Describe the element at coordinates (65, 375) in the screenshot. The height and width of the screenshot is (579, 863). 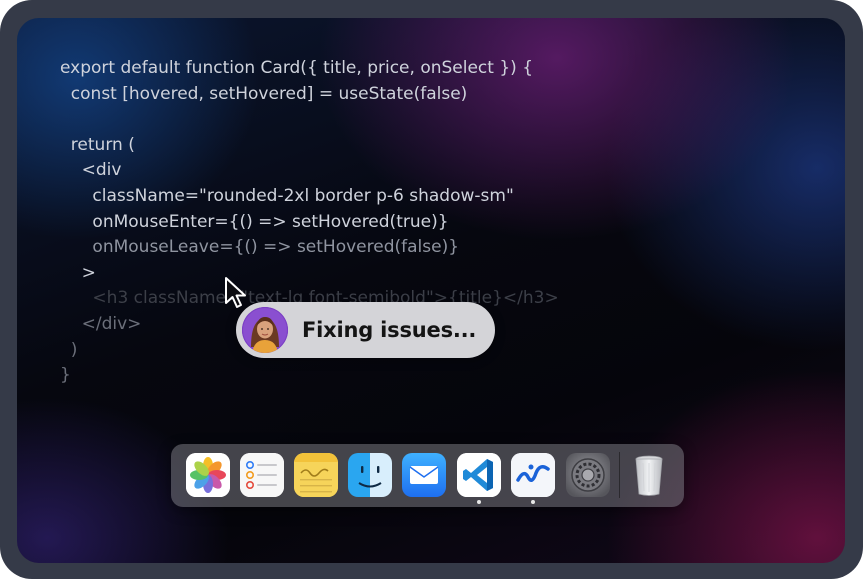
I see `code-line: }` at that location.